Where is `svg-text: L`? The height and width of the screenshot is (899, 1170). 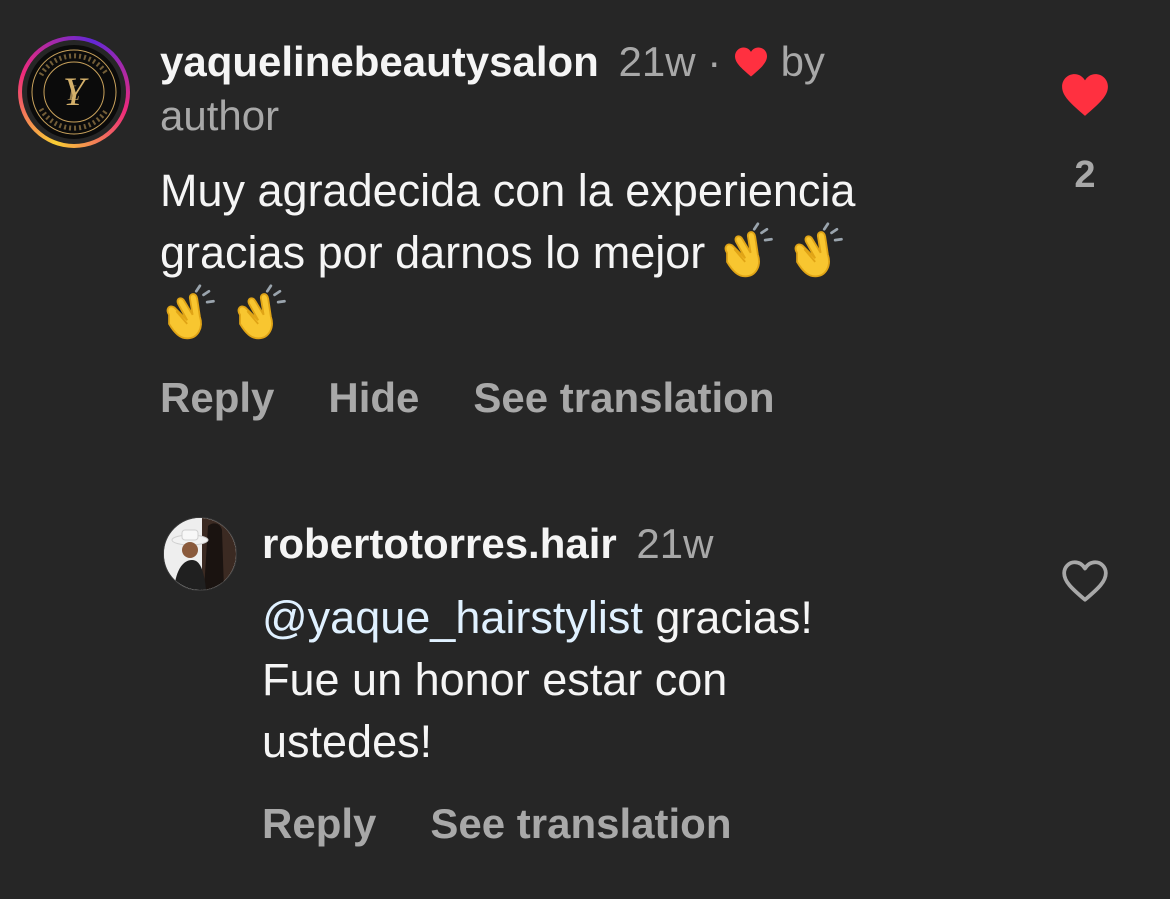 svg-text: L is located at coordinates (73, 92).